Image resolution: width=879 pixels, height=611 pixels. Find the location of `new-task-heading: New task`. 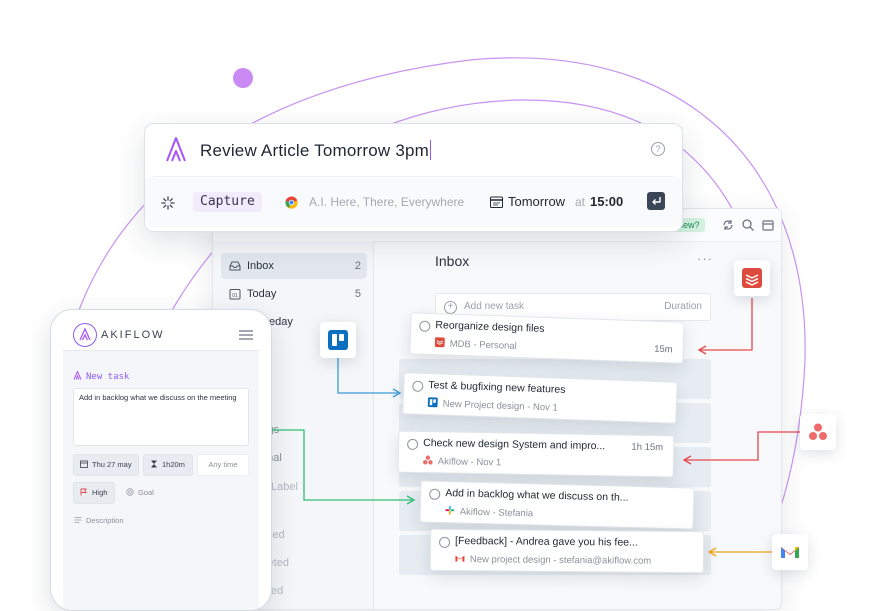

new-task-heading: New task is located at coordinates (101, 376).